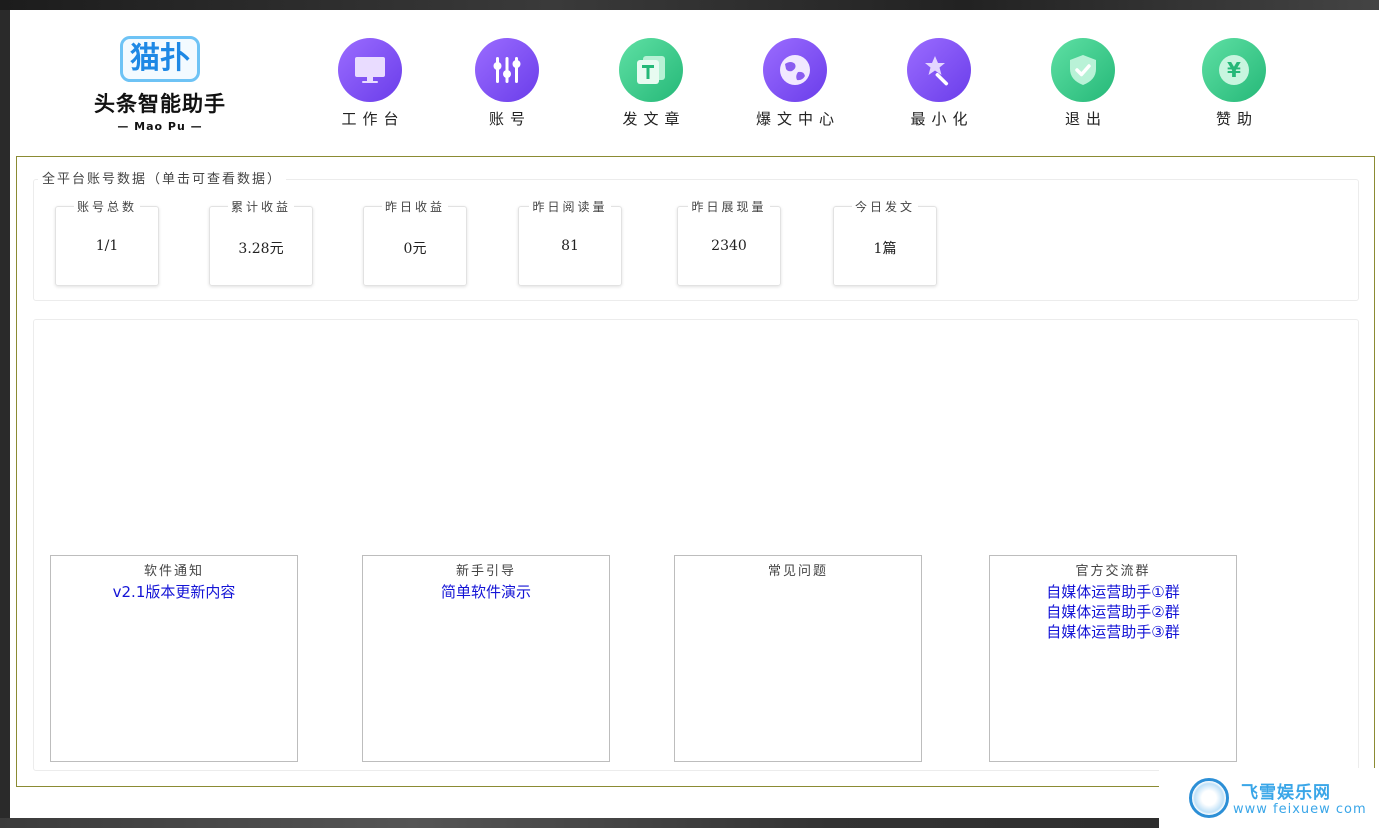 Image resolution: width=1379 pixels, height=828 pixels. I want to click on panel-faq: 常见问题, so click(798, 658).